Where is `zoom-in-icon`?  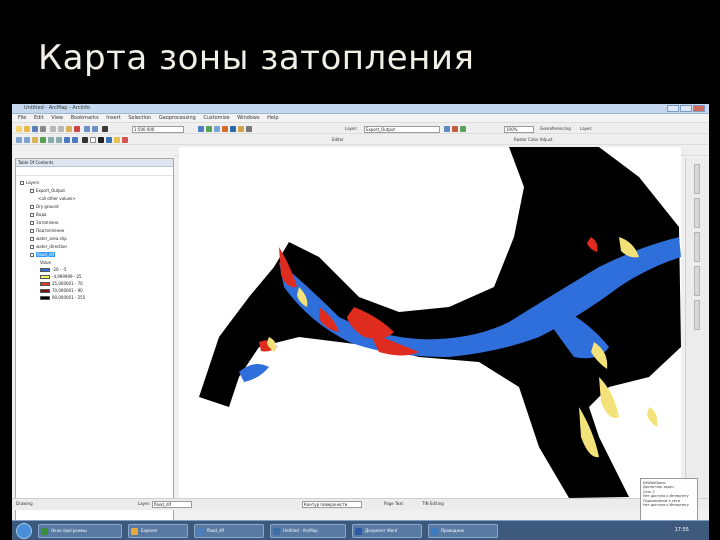 zoom-in-icon is located at coordinates (19, 140).